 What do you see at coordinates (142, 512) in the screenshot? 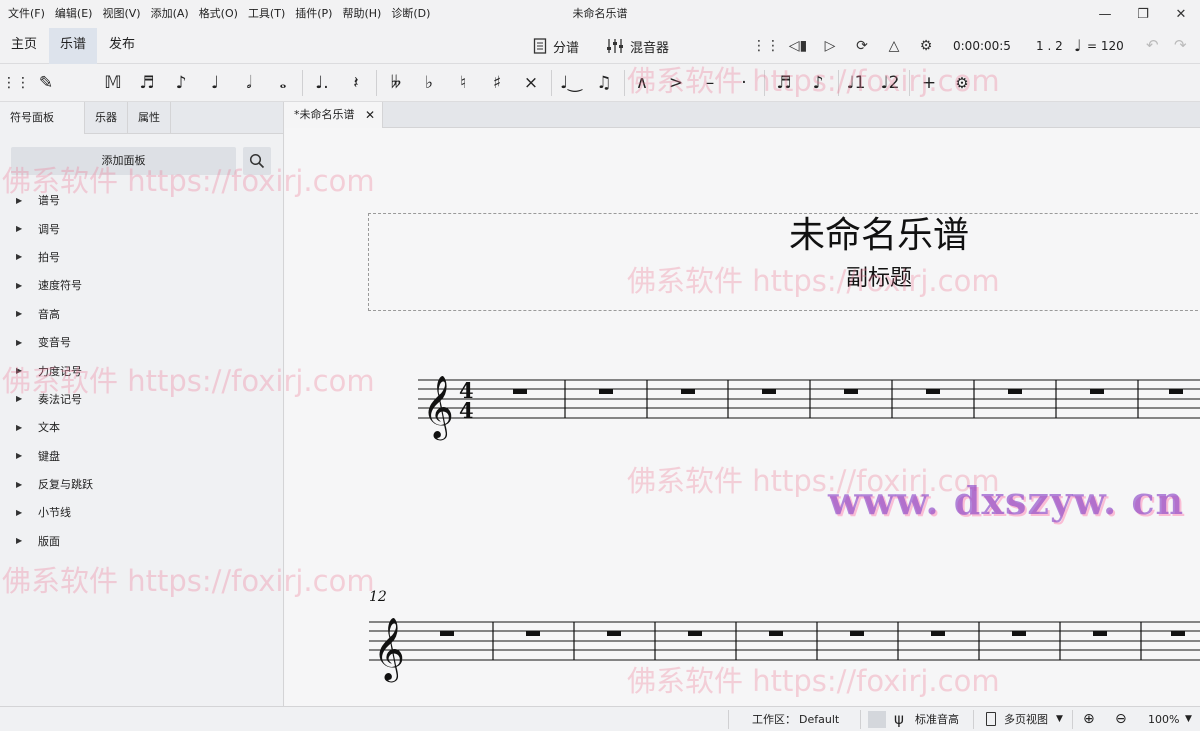
I see `palette-barlines: ▶ 小节线` at bounding box center [142, 512].